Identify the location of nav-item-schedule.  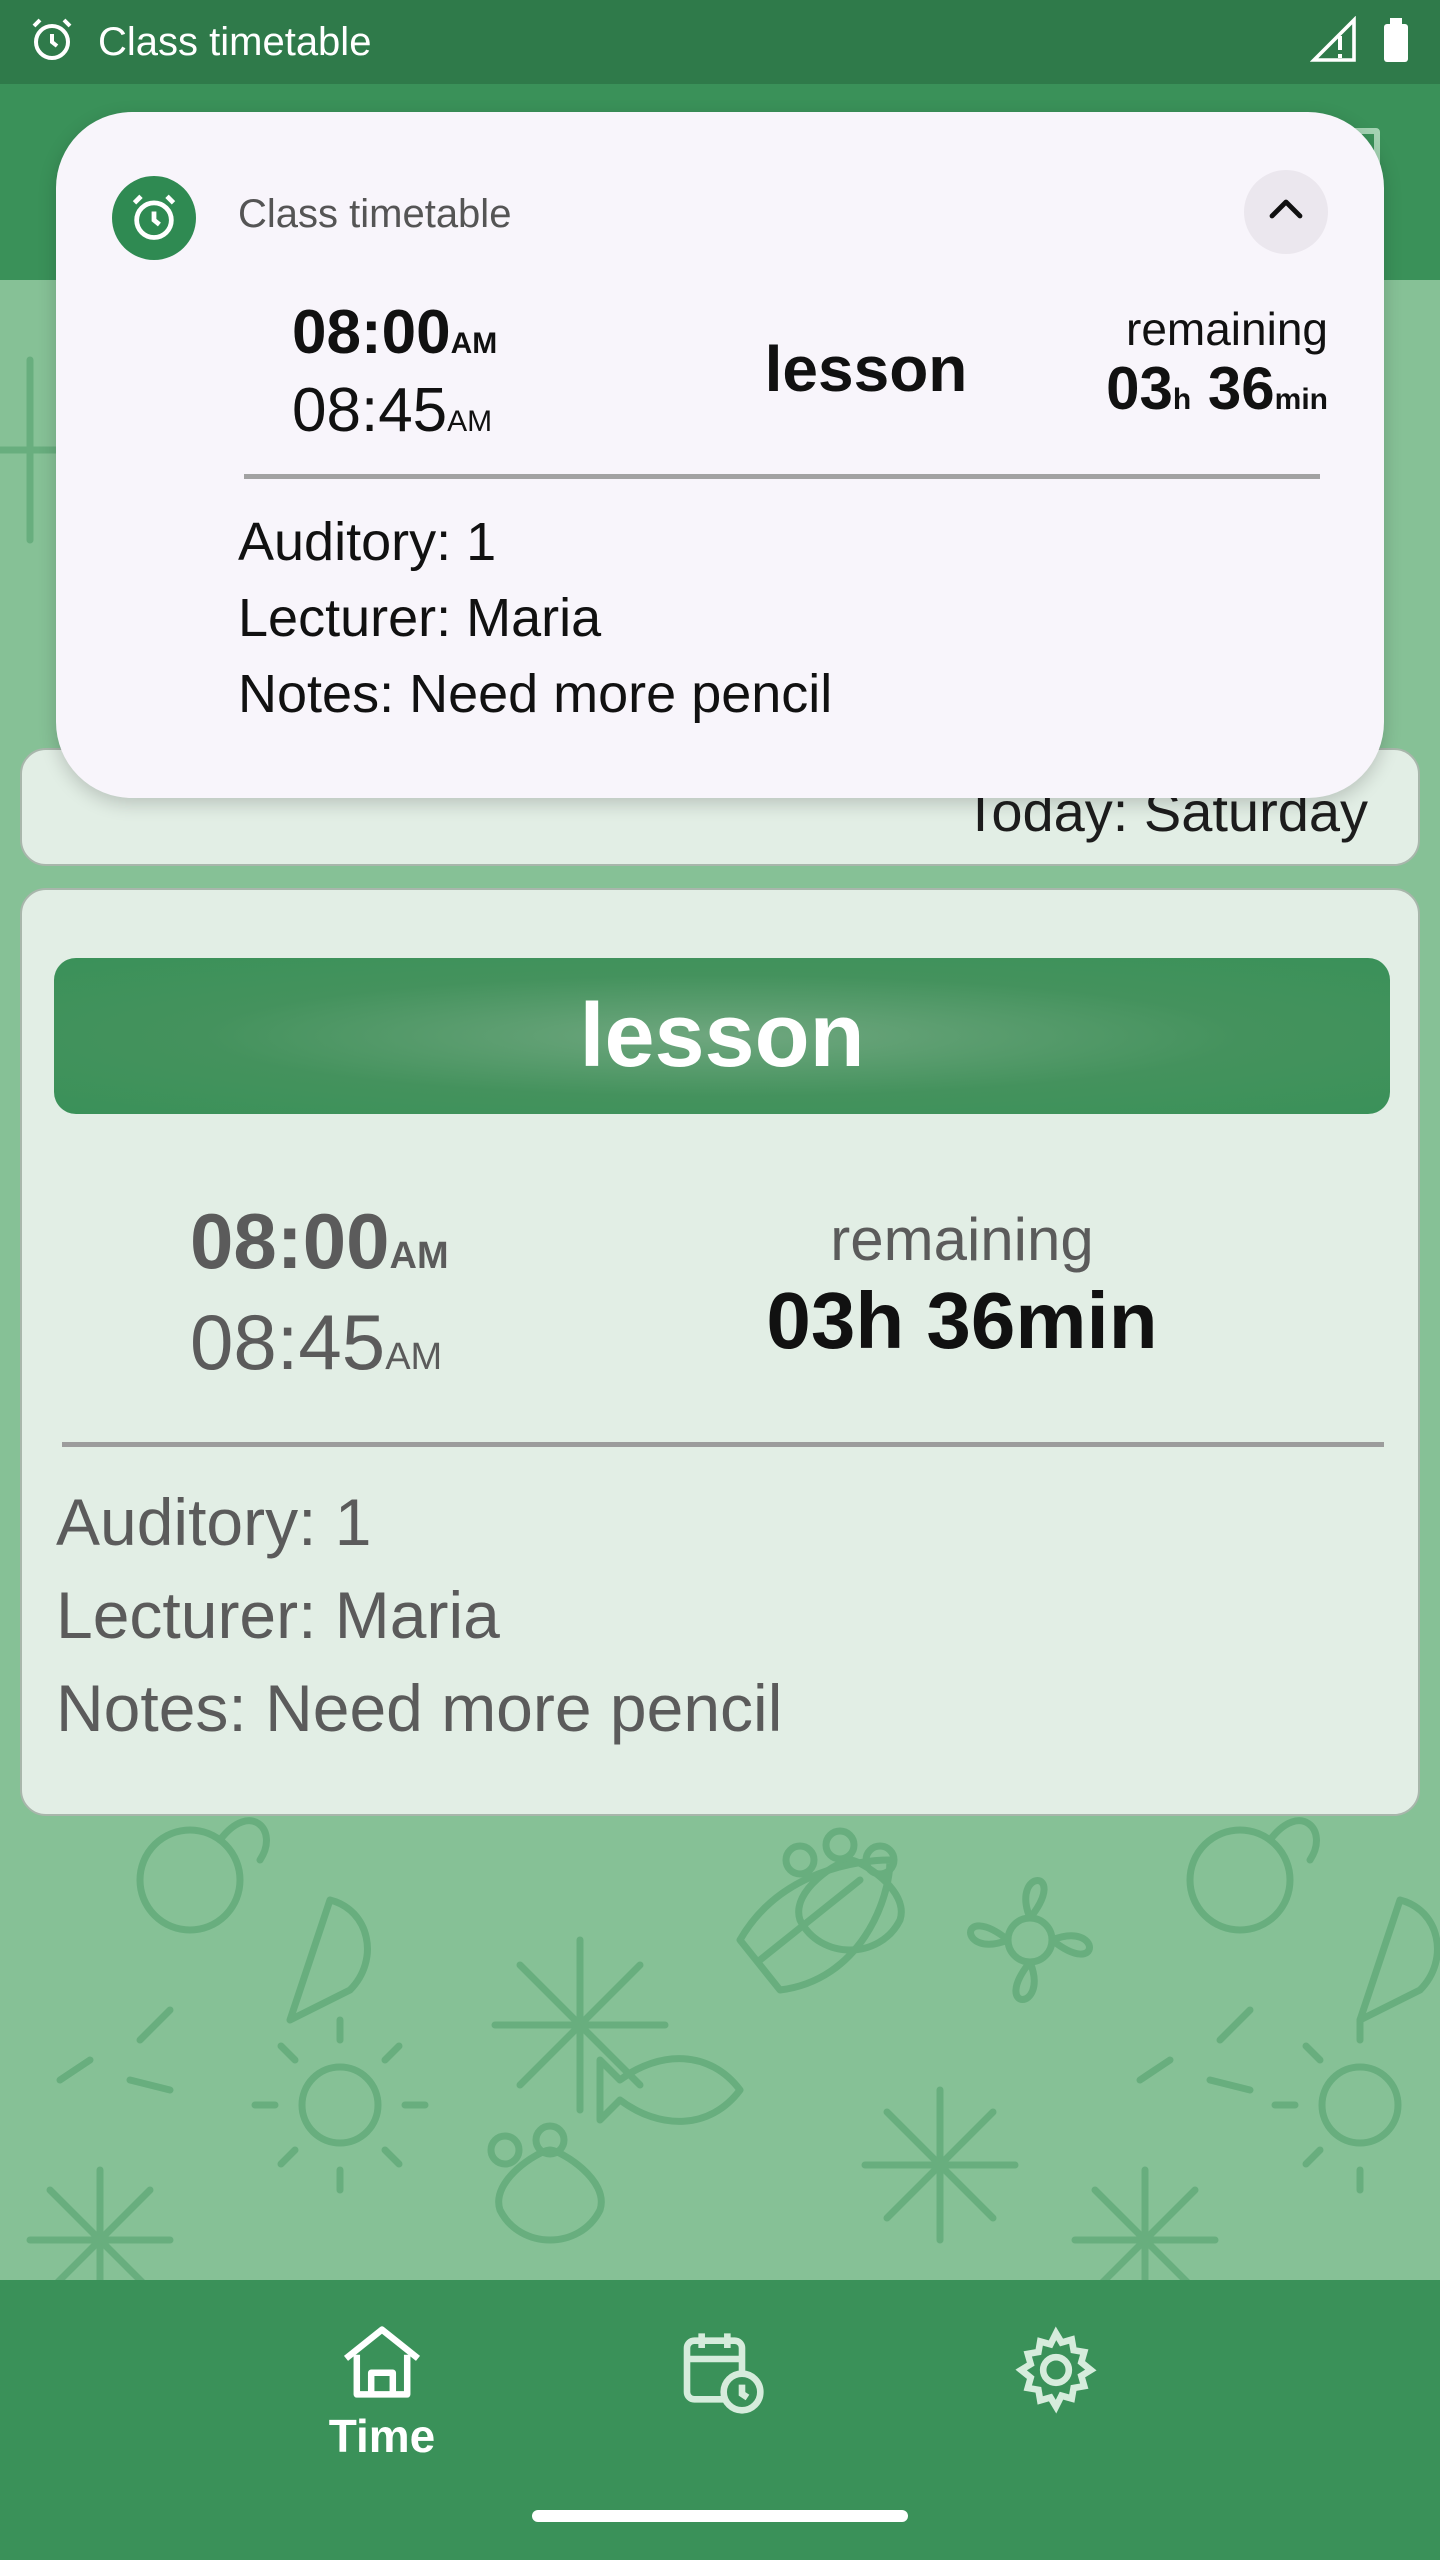
(720, 2401).